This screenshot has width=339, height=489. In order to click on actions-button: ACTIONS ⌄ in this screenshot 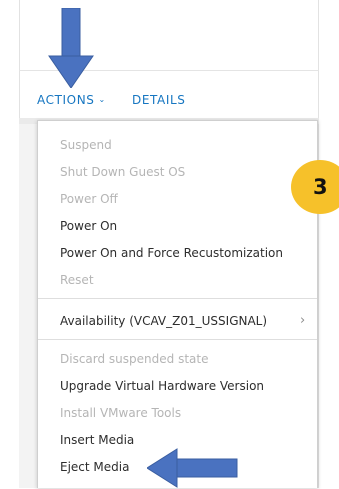, I will do `click(71, 100)`.